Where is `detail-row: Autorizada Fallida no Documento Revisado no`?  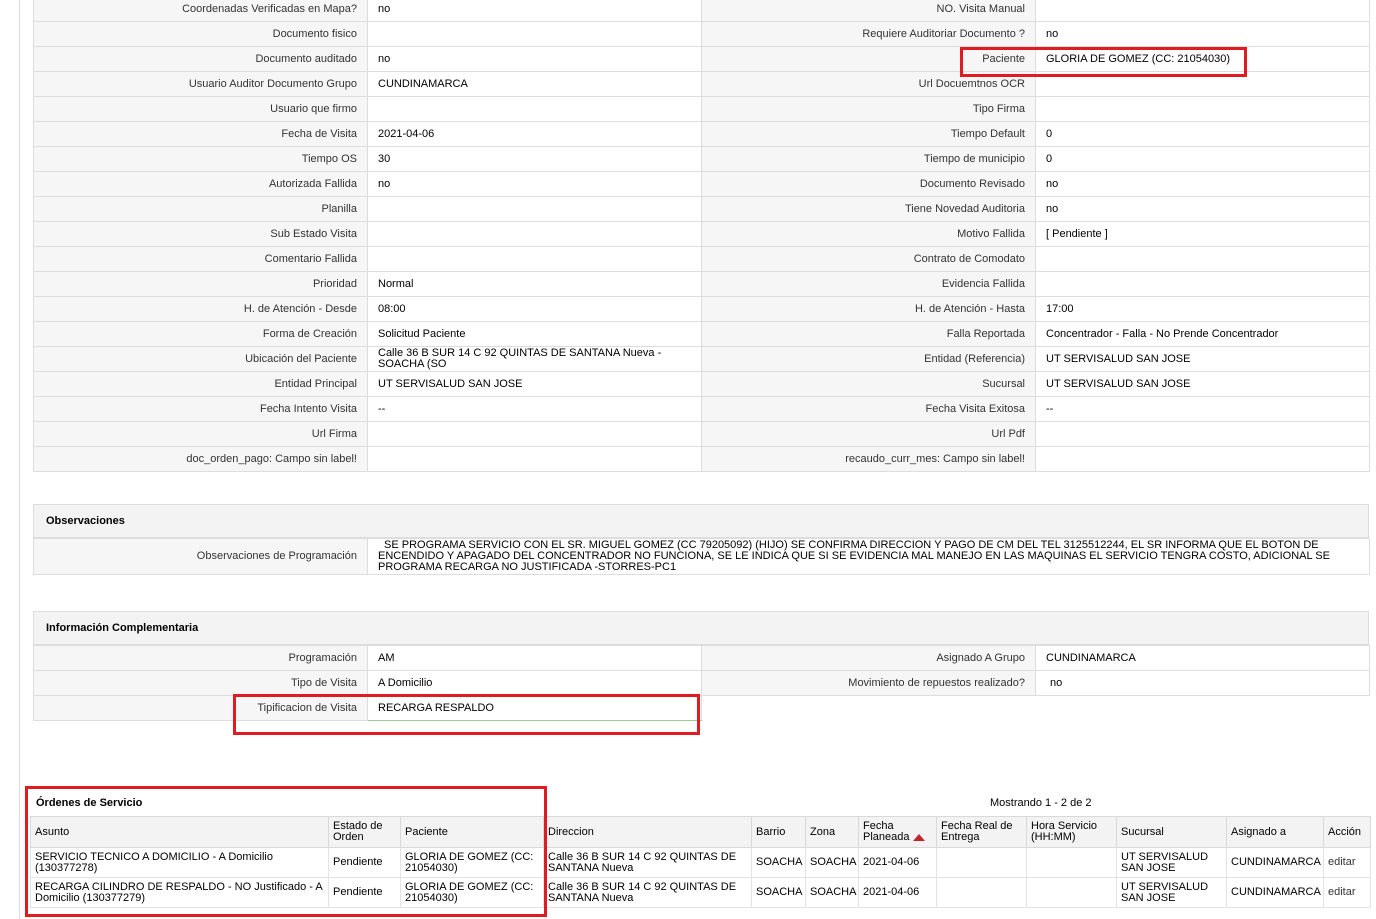
detail-row: Autorizada Fallida no Documento Revisado no is located at coordinates (701, 184).